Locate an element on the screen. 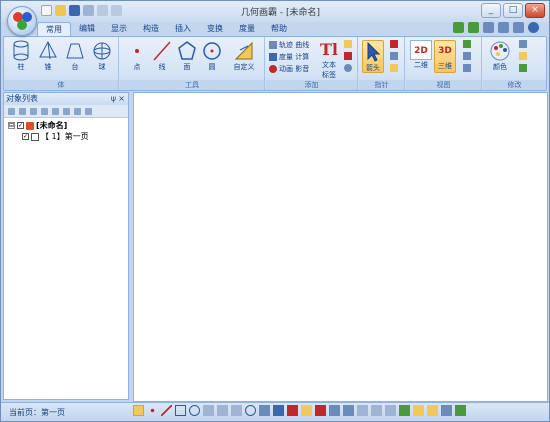 This screenshot has width=550, height=422. measure-icon is located at coordinates (278, 410).